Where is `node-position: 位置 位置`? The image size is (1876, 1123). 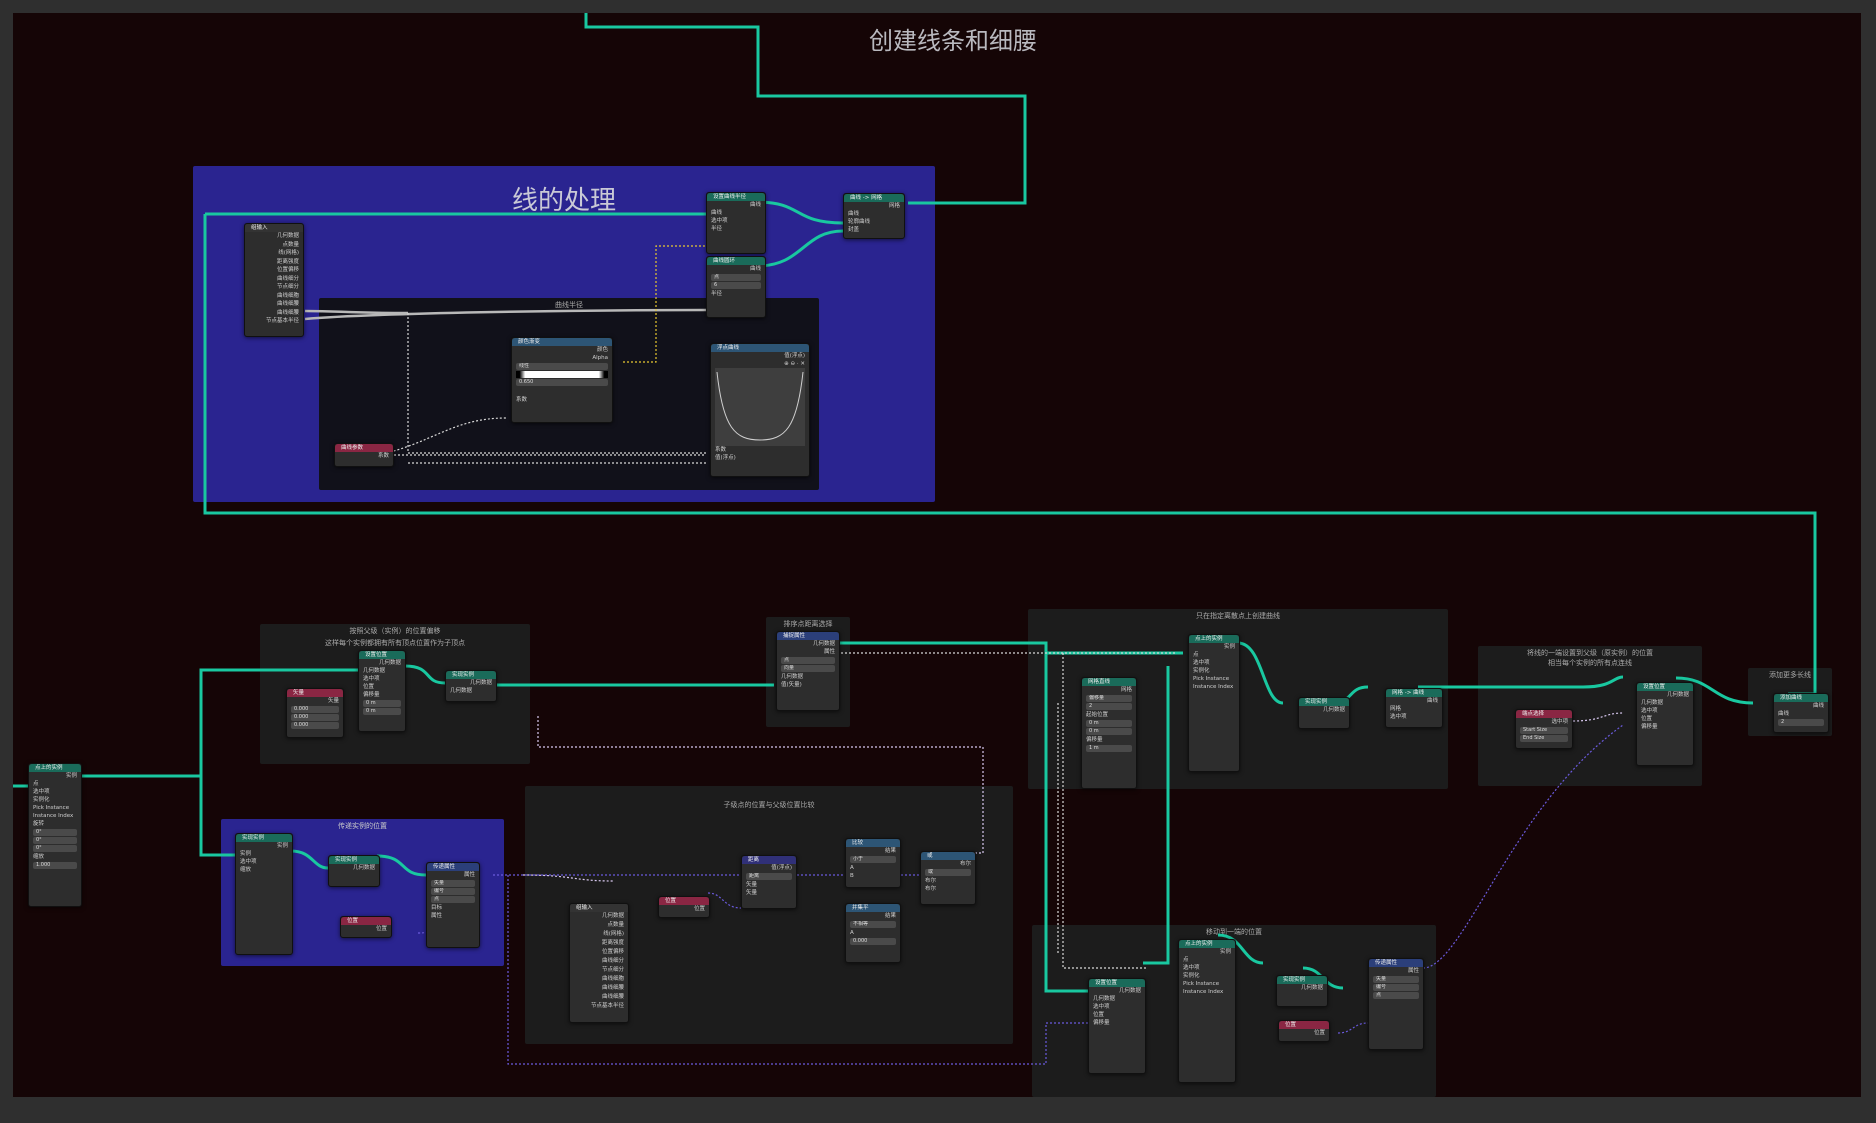
node-position: 位置 位置 is located at coordinates (366, 927).